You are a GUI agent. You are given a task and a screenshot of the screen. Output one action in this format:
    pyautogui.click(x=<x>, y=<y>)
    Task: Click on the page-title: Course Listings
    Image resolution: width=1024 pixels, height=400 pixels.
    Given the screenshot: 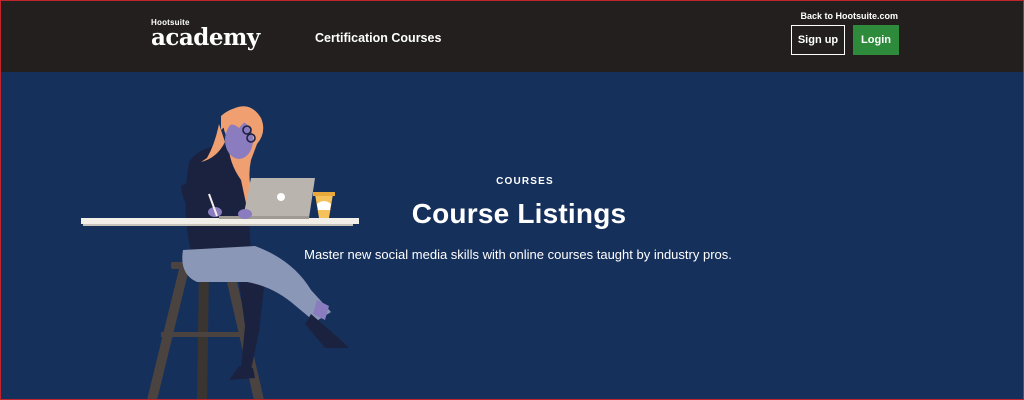 What is the action you would take?
    pyautogui.click(x=519, y=213)
    